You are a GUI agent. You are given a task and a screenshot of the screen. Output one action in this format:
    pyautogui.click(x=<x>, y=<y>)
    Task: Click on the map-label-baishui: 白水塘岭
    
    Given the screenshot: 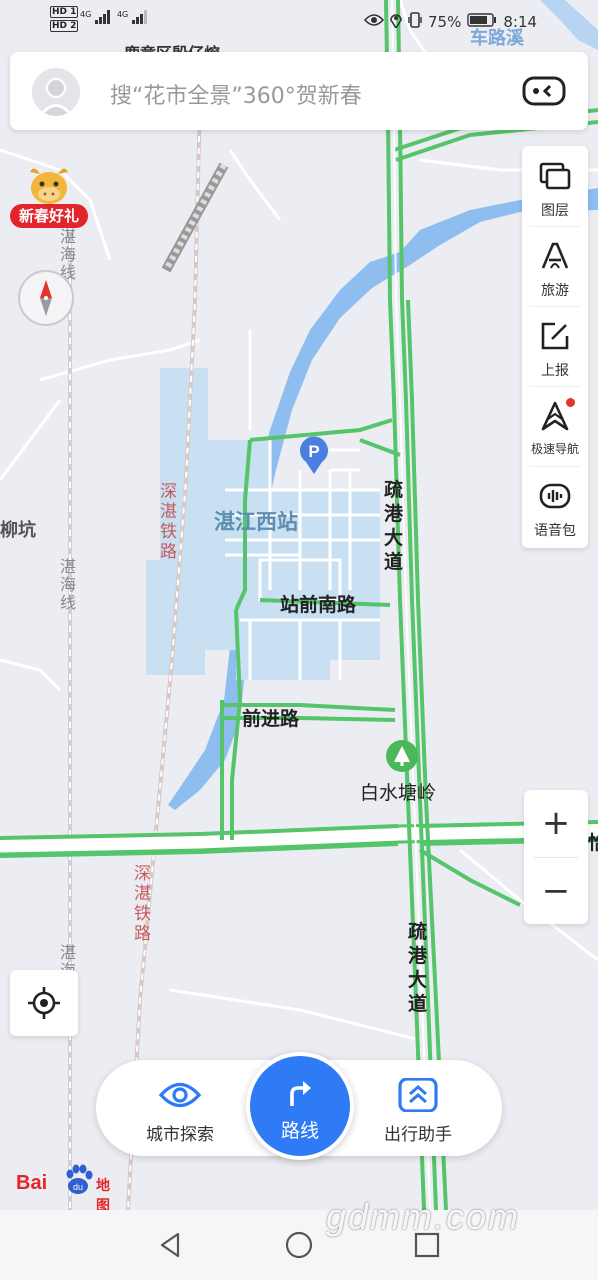 What is the action you would take?
    pyautogui.click(x=398, y=793)
    